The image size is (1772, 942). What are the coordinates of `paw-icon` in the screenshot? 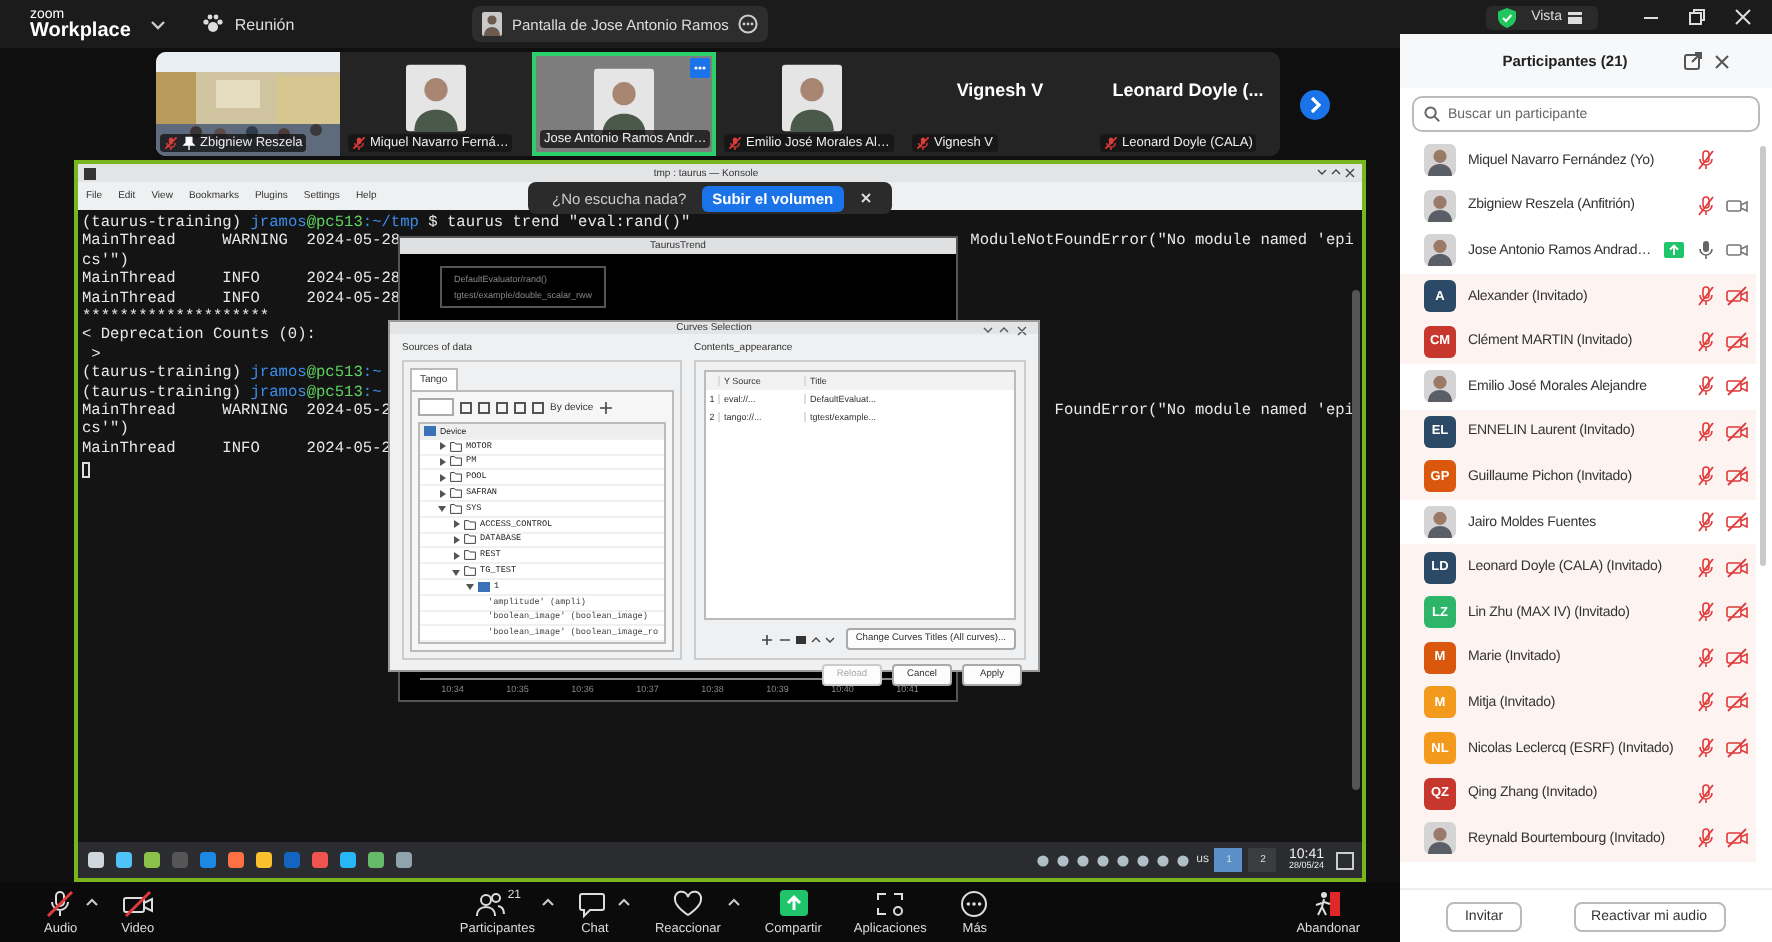 It's located at (213, 24).